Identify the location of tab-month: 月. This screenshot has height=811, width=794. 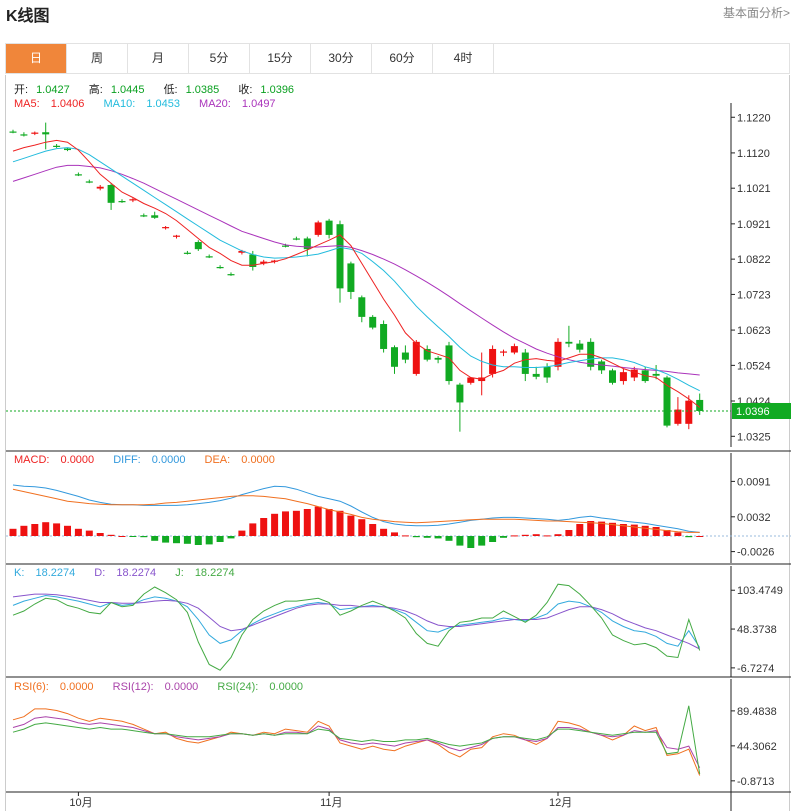
(158, 58).